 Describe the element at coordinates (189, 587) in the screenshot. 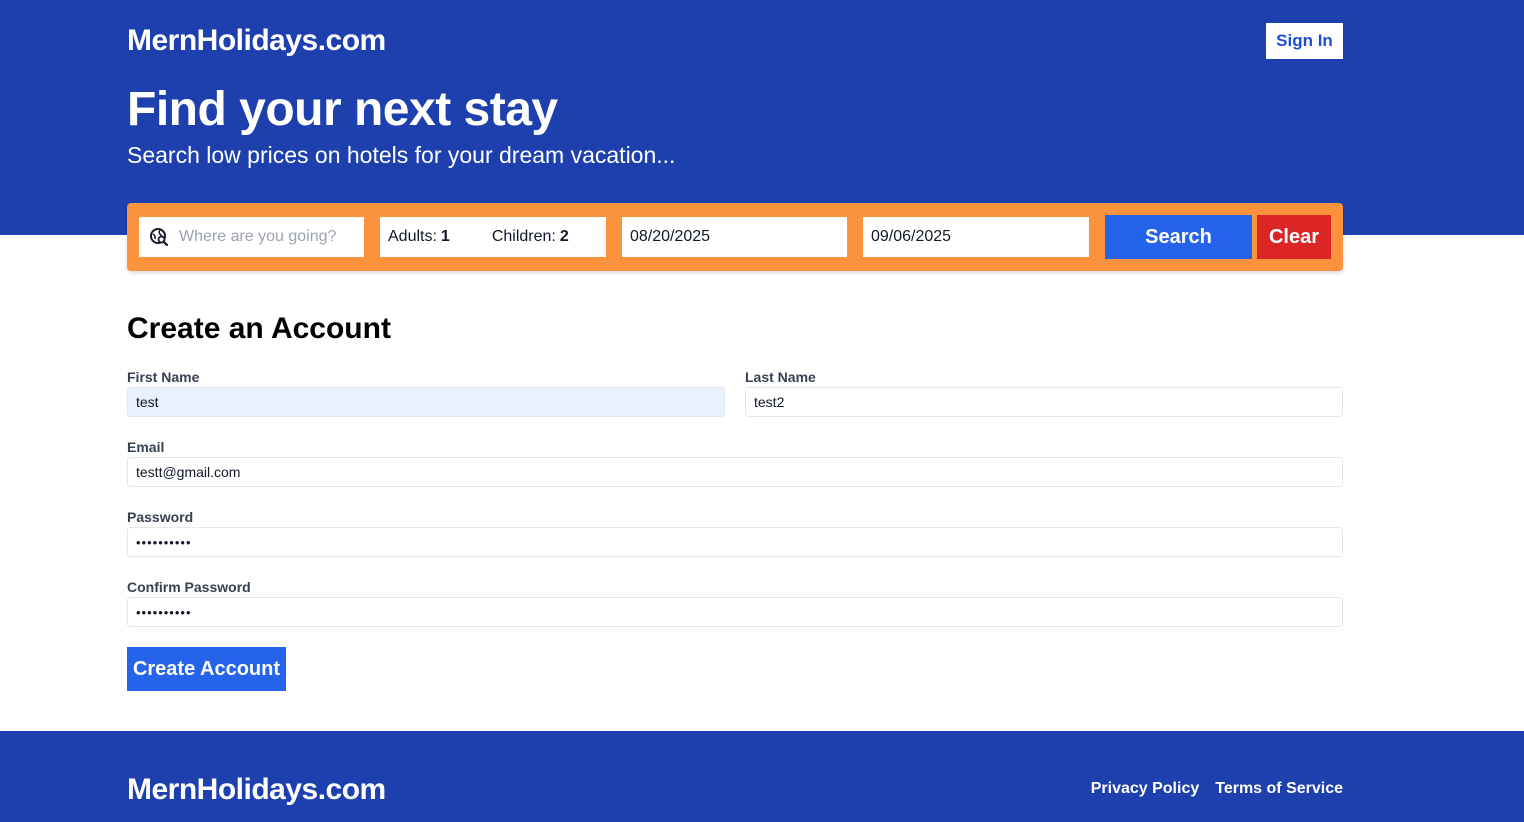

I see `confirm-password-label: Confirm Password` at that location.